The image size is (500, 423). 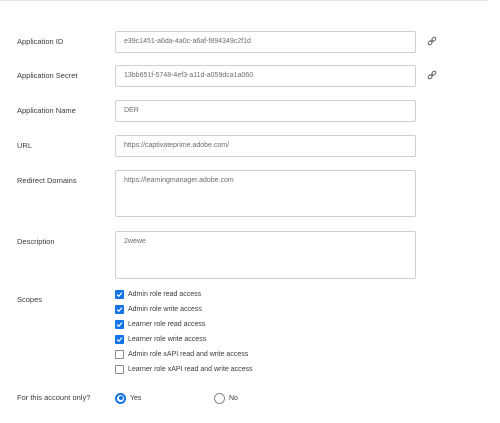 I want to click on scope-label: Admin role read access, so click(x=165, y=294).